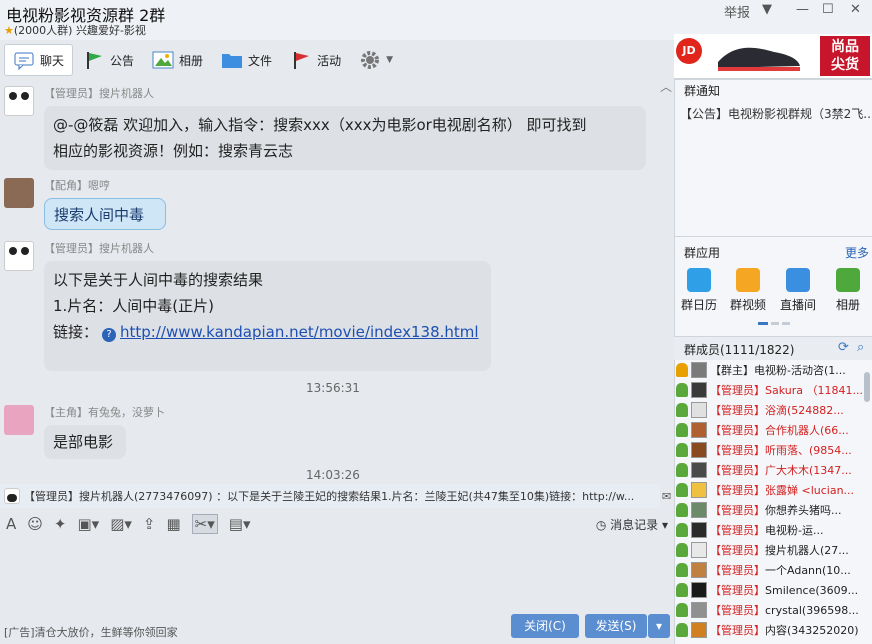 The width and height of the screenshot is (872, 644). What do you see at coordinates (333, 388) in the screenshot?
I see `timestamp: 13:56:31` at bounding box center [333, 388].